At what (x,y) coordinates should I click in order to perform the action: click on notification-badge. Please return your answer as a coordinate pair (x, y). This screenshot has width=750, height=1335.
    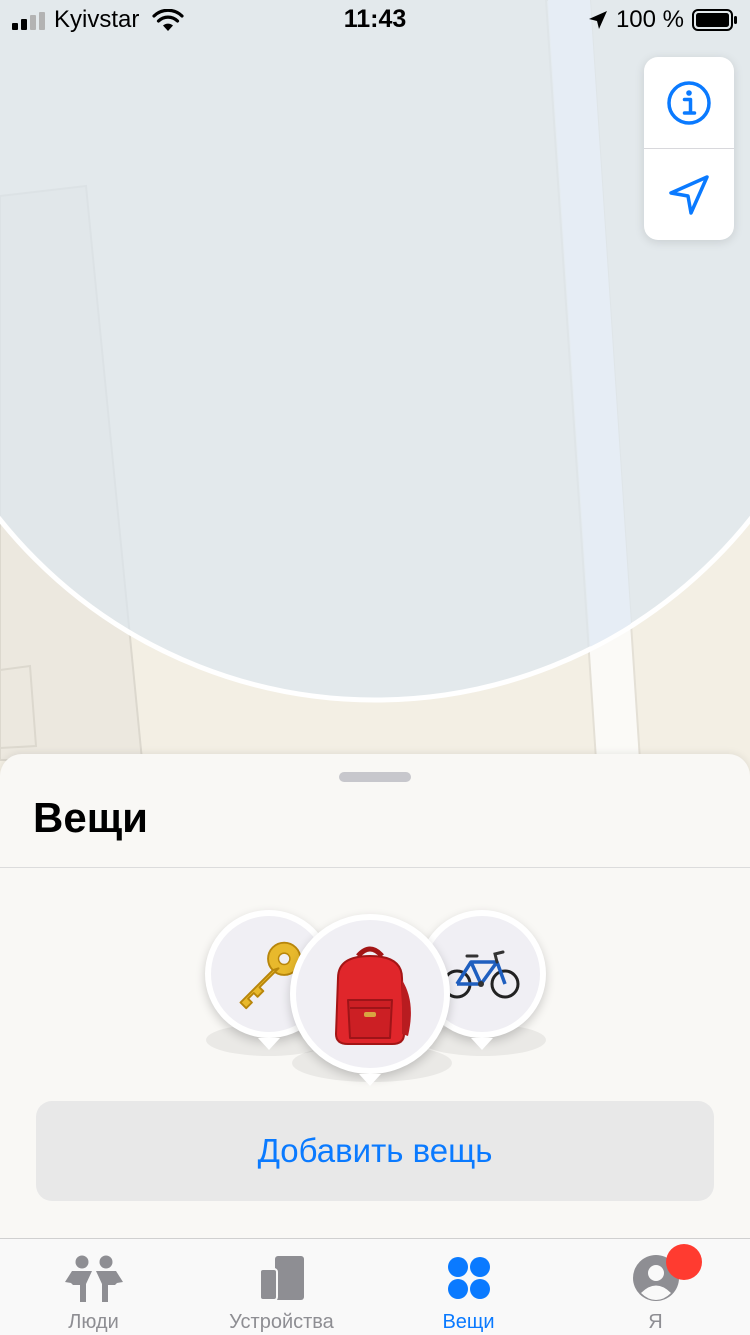
    Looking at the image, I should click on (684, 1262).